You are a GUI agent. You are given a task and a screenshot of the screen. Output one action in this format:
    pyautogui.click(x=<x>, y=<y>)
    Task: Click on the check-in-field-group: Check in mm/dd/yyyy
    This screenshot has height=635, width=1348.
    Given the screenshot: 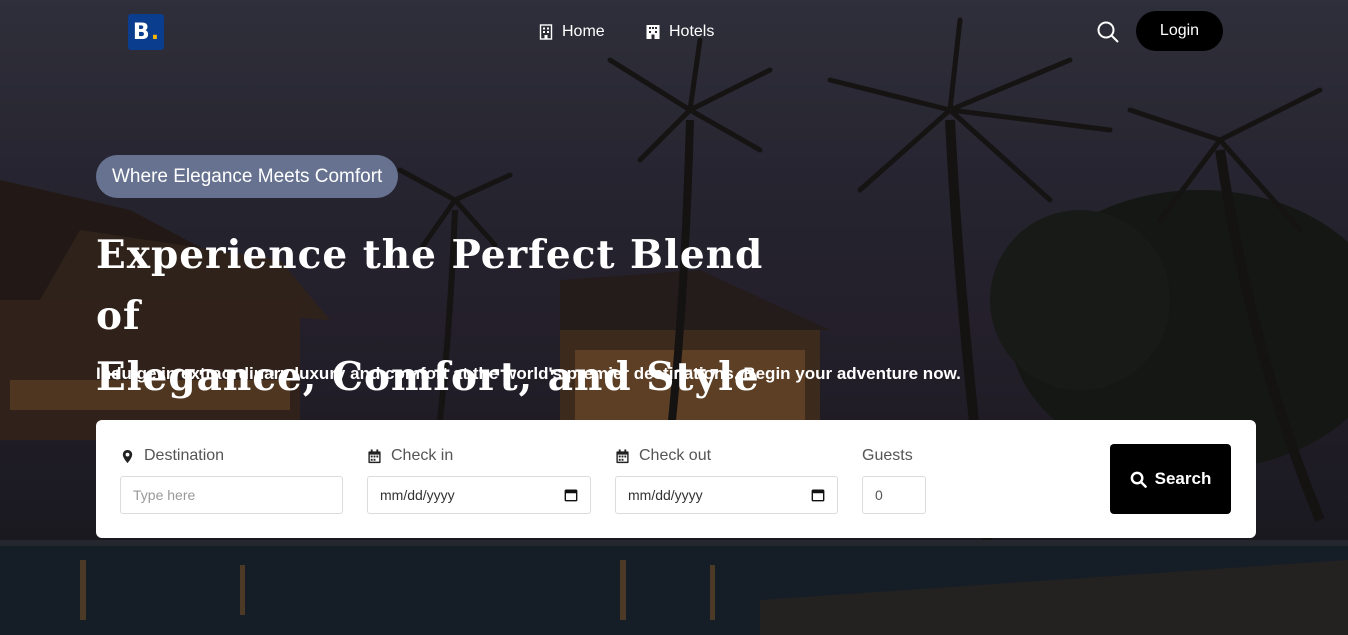 What is the action you would take?
    pyautogui.click(x=479, y=480)
    